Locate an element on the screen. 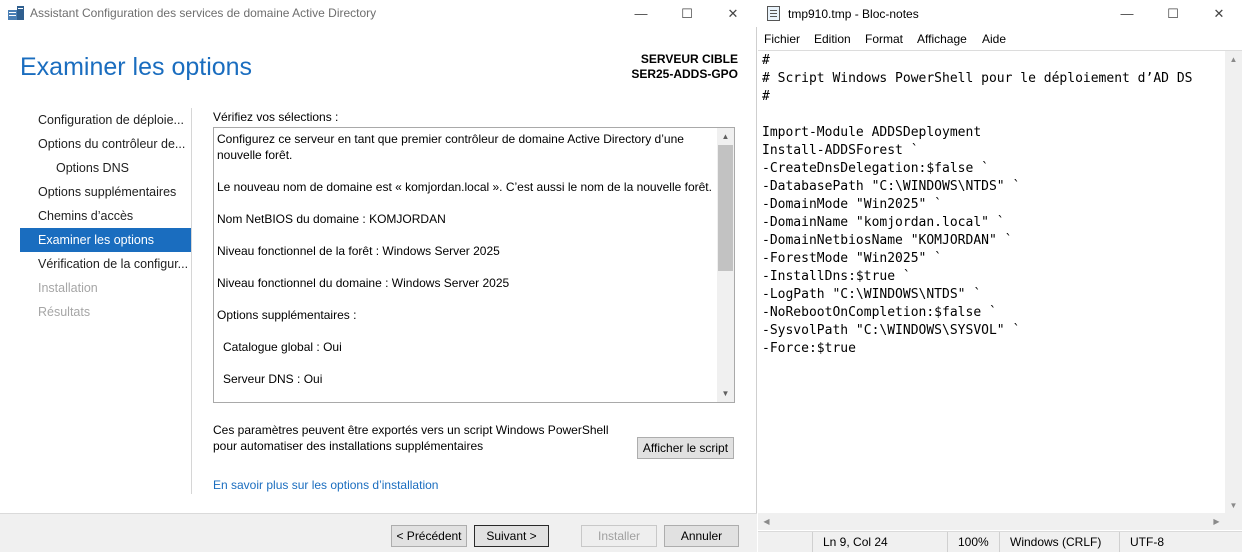 The image size is (1242, 552). encoding: UTF-8 is located at coordinates (1180, 542).